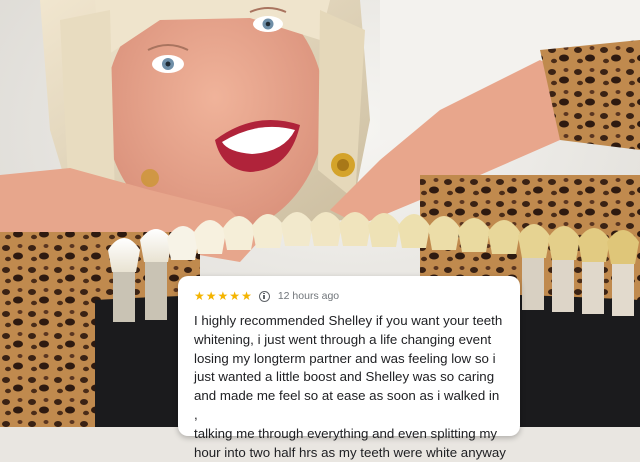 The height and width of the screenshot is (462, 640). I want to click on review-timestamp: 12 hours ago, so click(308, 296).